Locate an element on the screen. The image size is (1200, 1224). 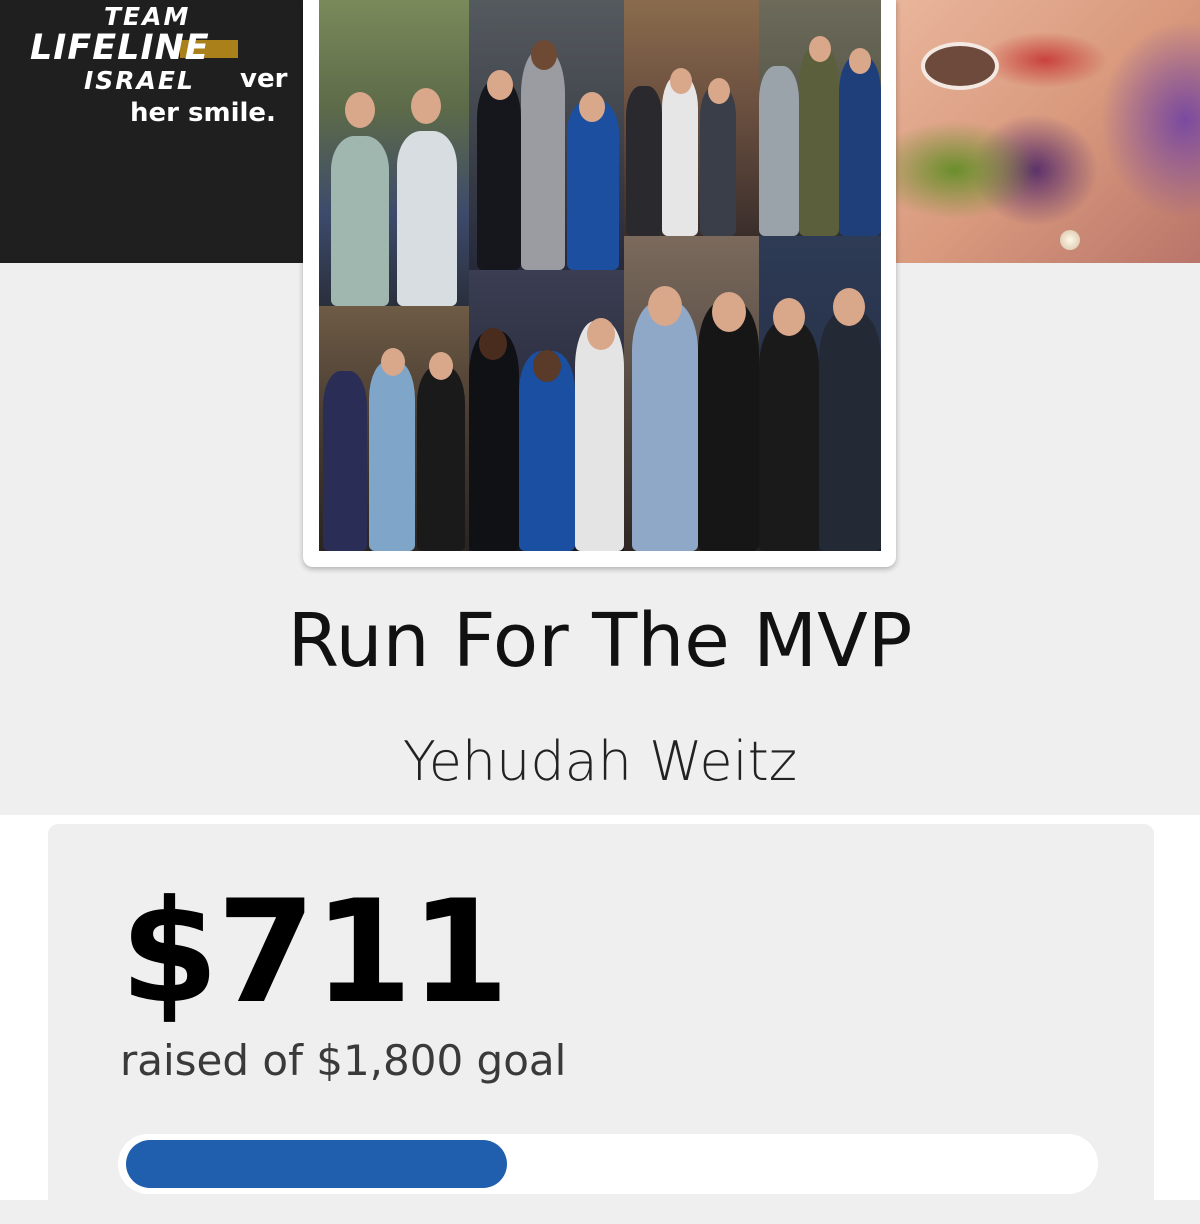
progress-bar is located at coordinates (608, 1164).